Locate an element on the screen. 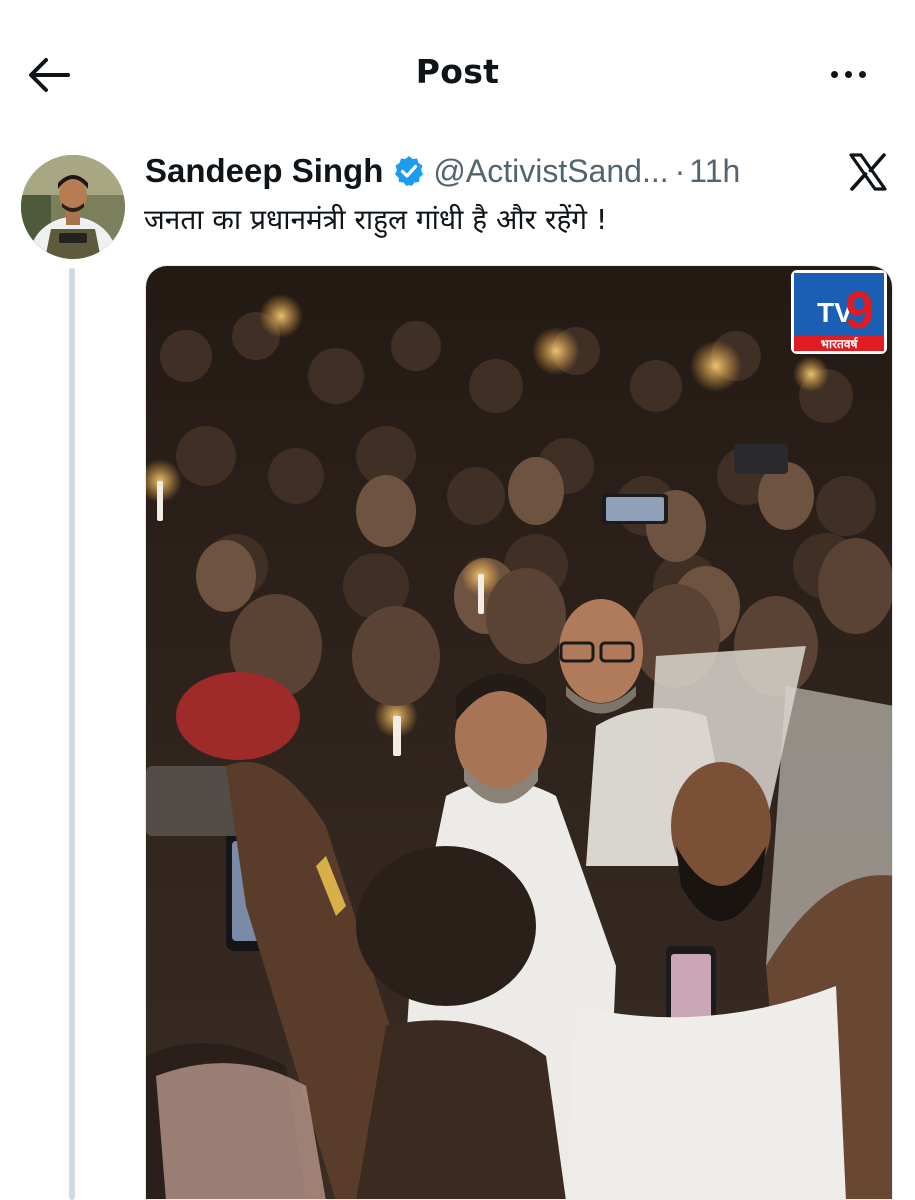  page-title: Post is located at coordinates (457, 71).